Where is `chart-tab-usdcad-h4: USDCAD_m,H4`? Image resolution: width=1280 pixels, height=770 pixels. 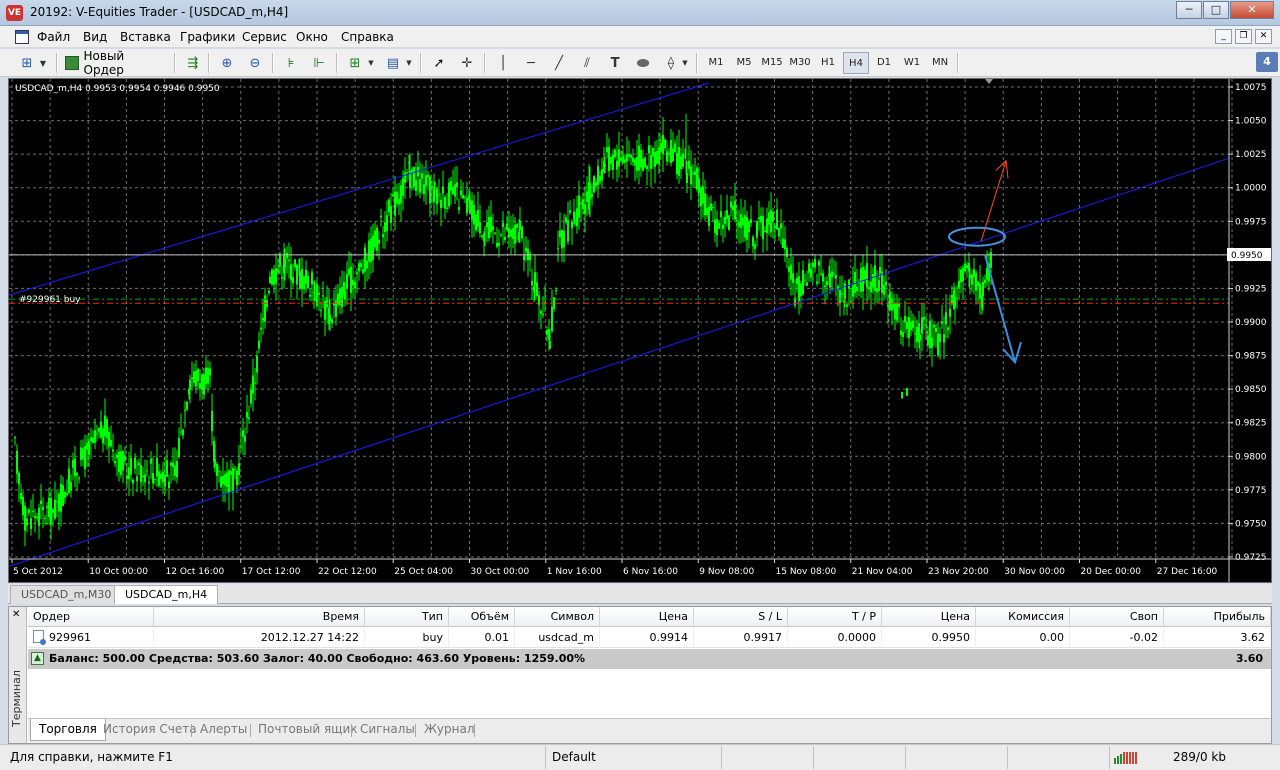
chart-tab-usdcad-h4: USDCAD_m,H4 is located at coordinates (166, 594).